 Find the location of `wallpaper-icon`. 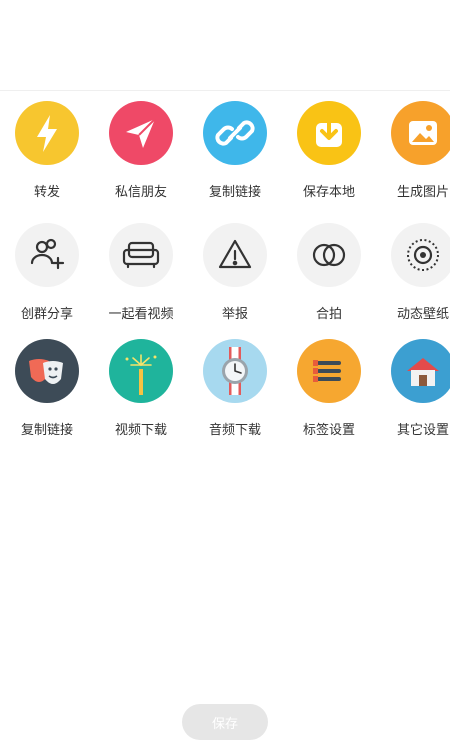

wallpaper-icon is located at coordinates (420, 255).